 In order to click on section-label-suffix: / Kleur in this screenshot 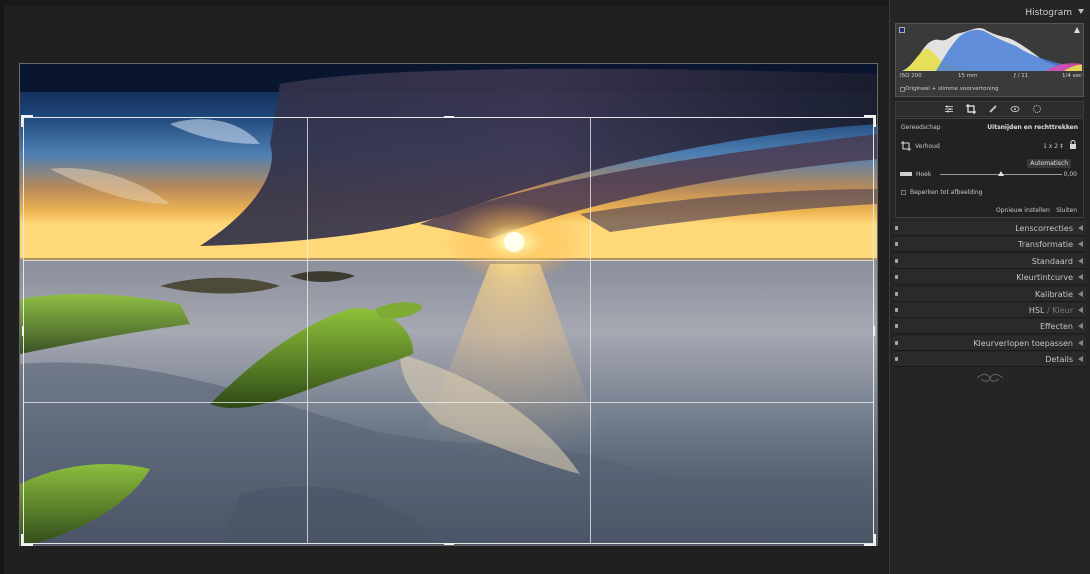, I will do `click(1058, 310)`.